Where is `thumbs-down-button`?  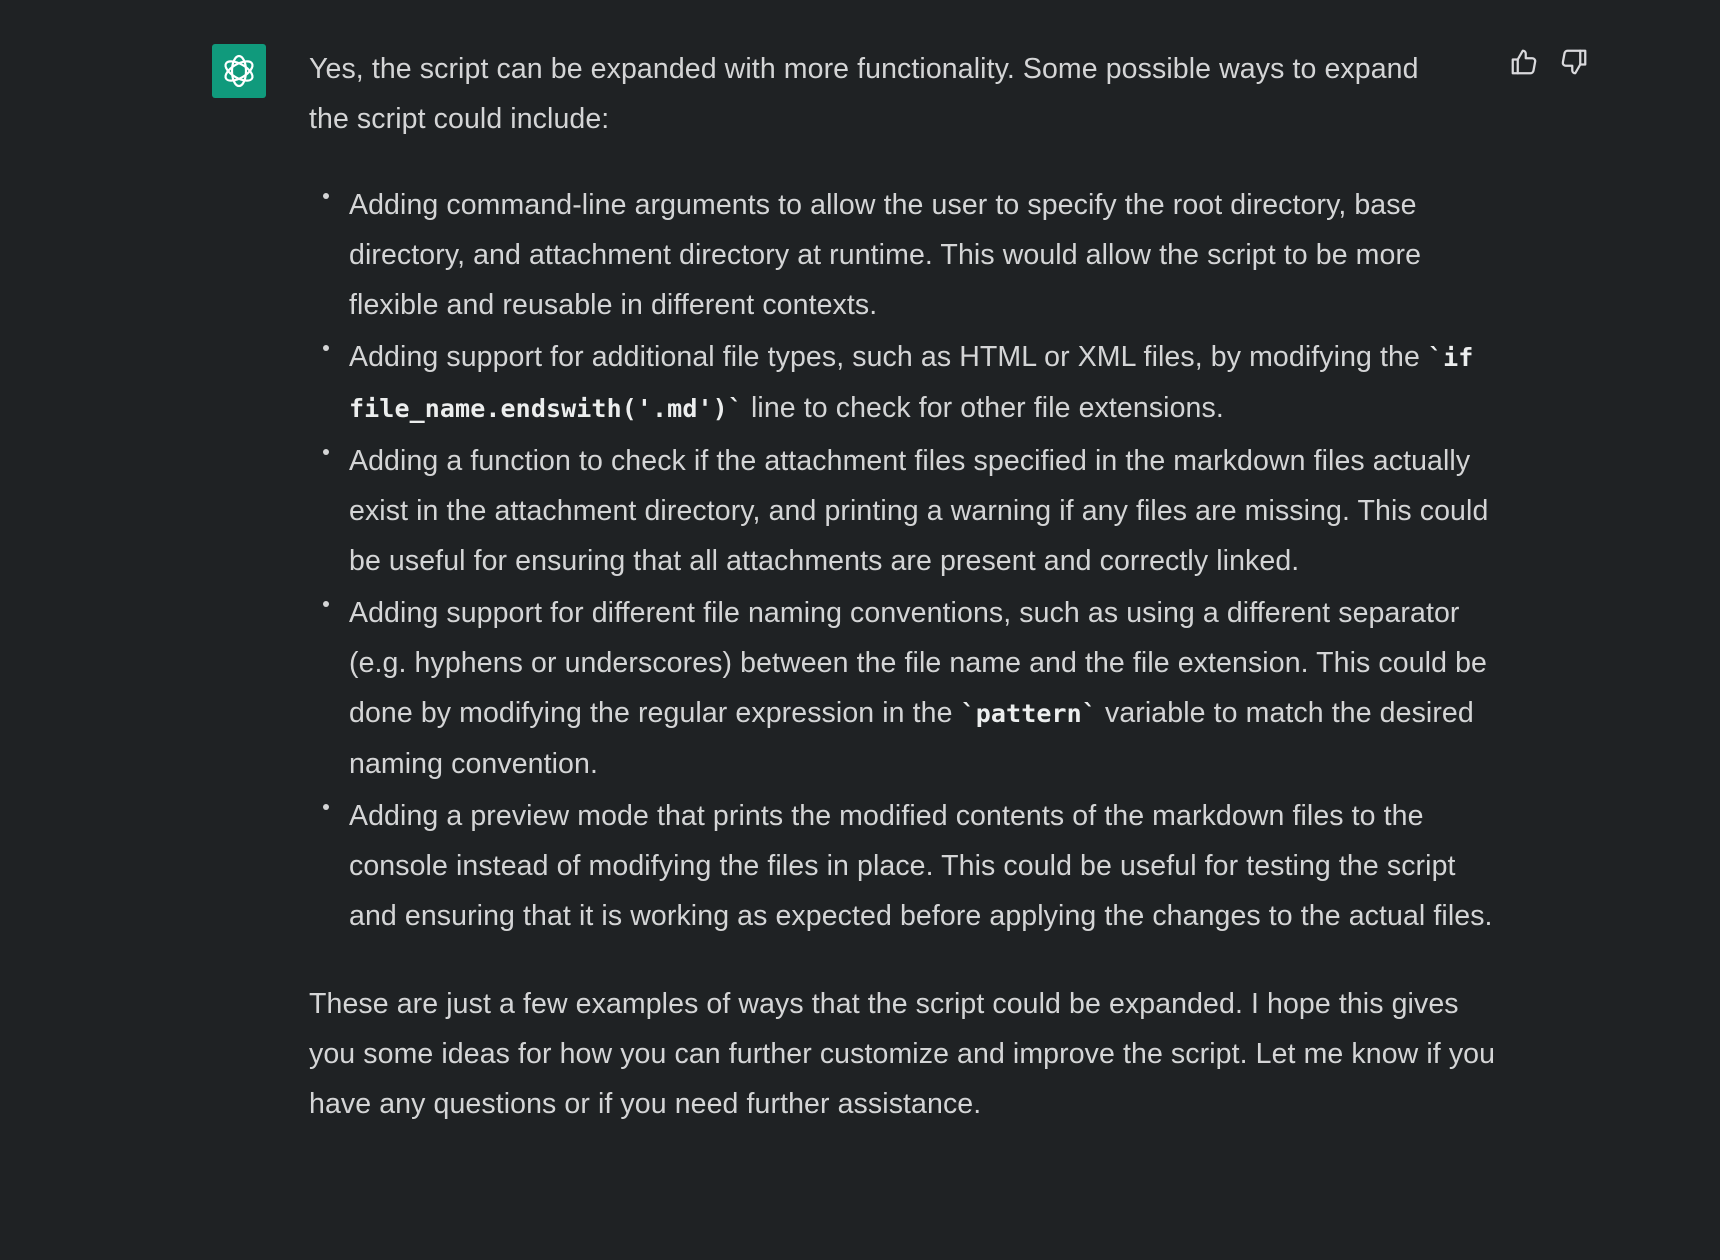
thumbs-down-button is located at coordinates (1574, 62).